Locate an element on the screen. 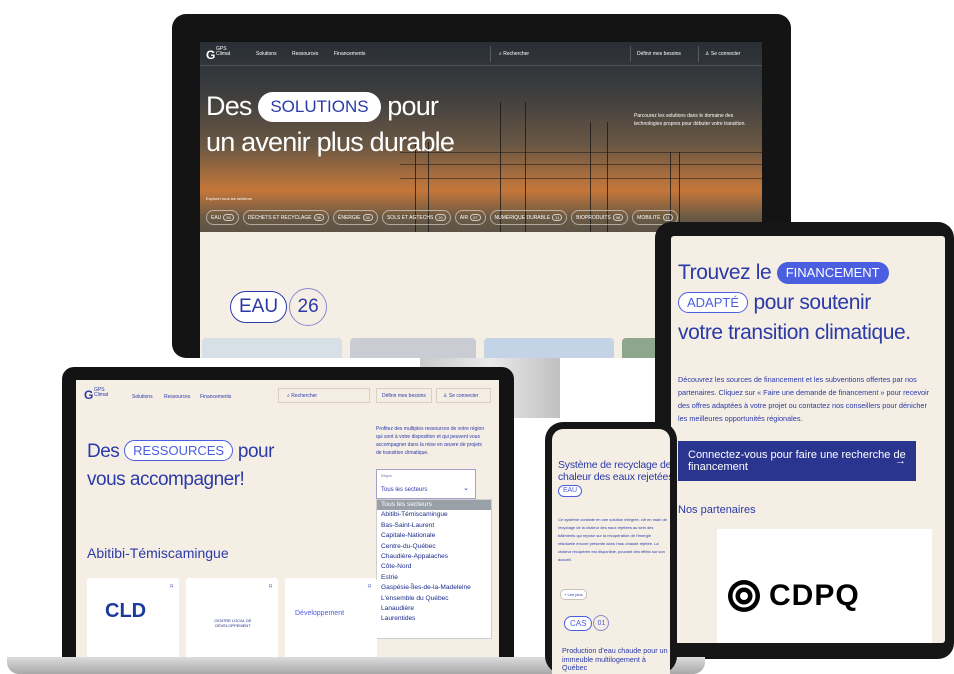 Image resolution: width=954 pixels, height=674 pixels. region-option: Estrie is located at coordinates (434, 578).